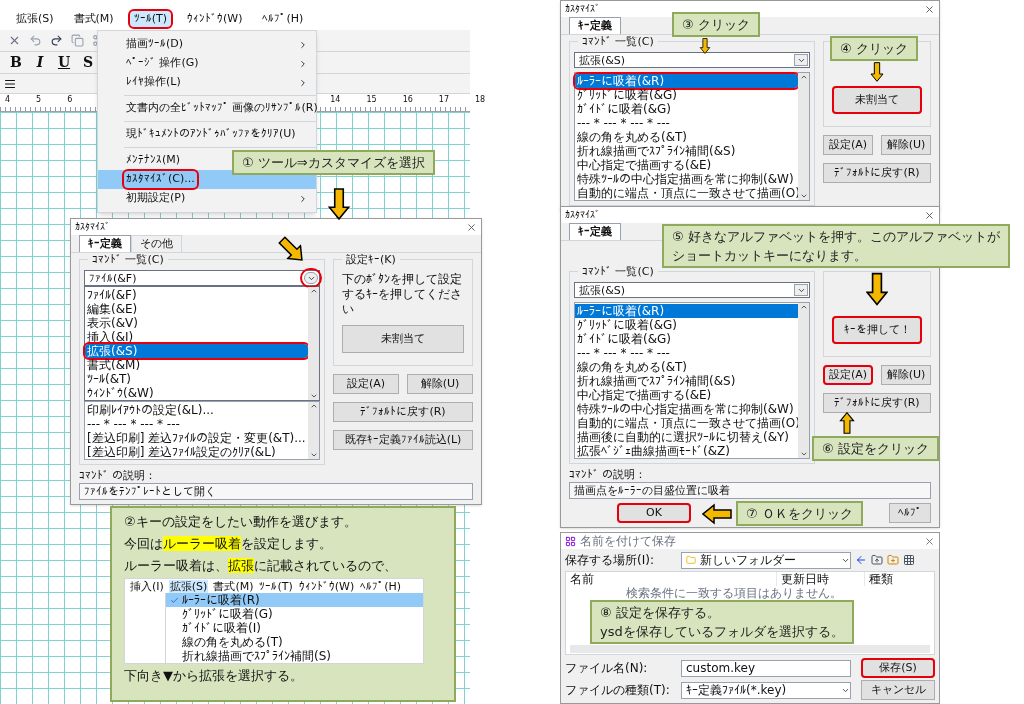 The height and width of the screenshot is (704, 1024). Describe the element at coordinates (766, 690) in the screenshot. I see `file-type-combo: ｷｰ定義ﾌｧｲﾙ(*.key)` at that location.